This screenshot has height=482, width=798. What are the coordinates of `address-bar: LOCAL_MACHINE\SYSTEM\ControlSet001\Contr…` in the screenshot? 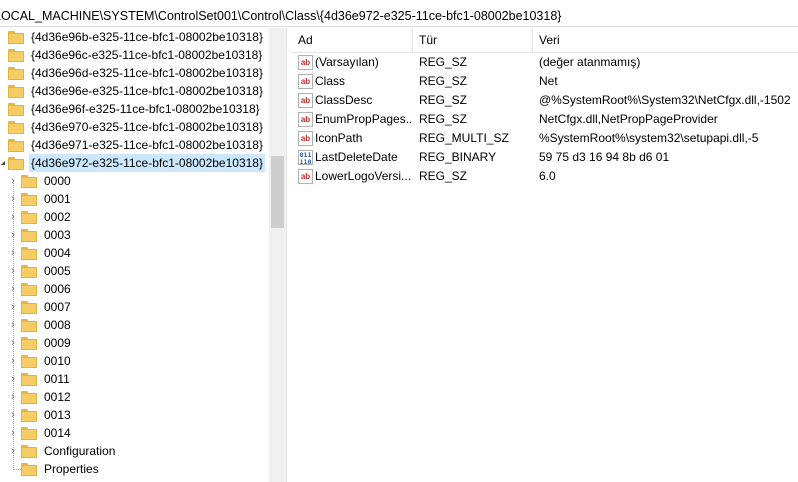 It's located at (399, 13).